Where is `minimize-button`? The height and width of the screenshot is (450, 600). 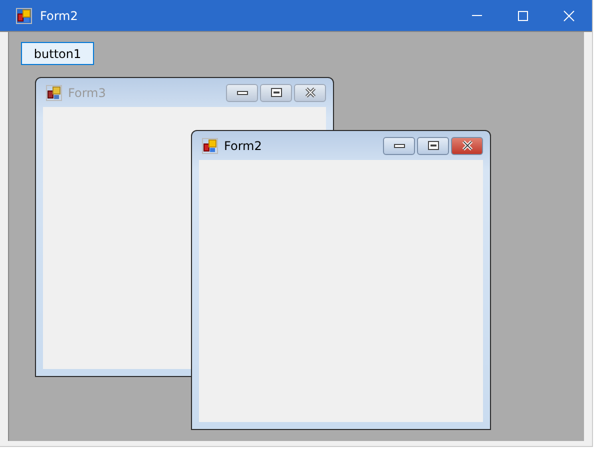 minimize-button is located at coordinates (399, 145).